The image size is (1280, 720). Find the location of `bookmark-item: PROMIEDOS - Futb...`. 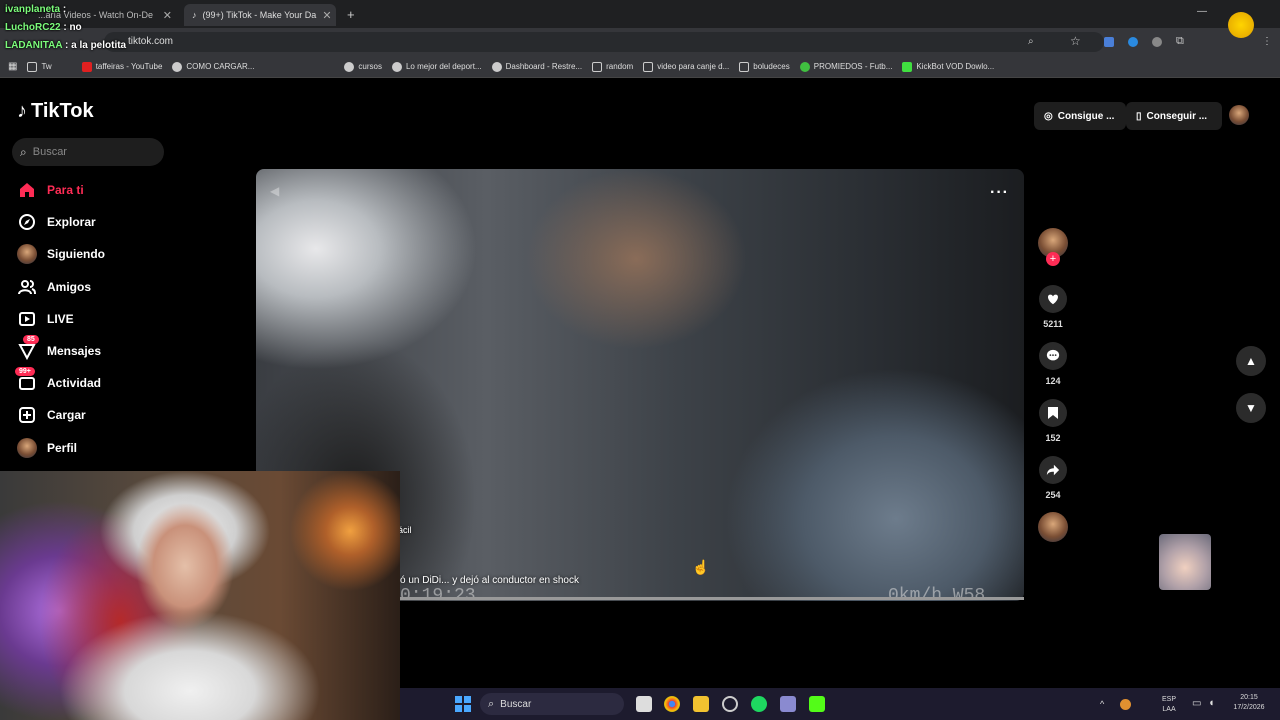

bookmark-item: PROMIEDOS - Futb... is located at coordinates (845, 66).